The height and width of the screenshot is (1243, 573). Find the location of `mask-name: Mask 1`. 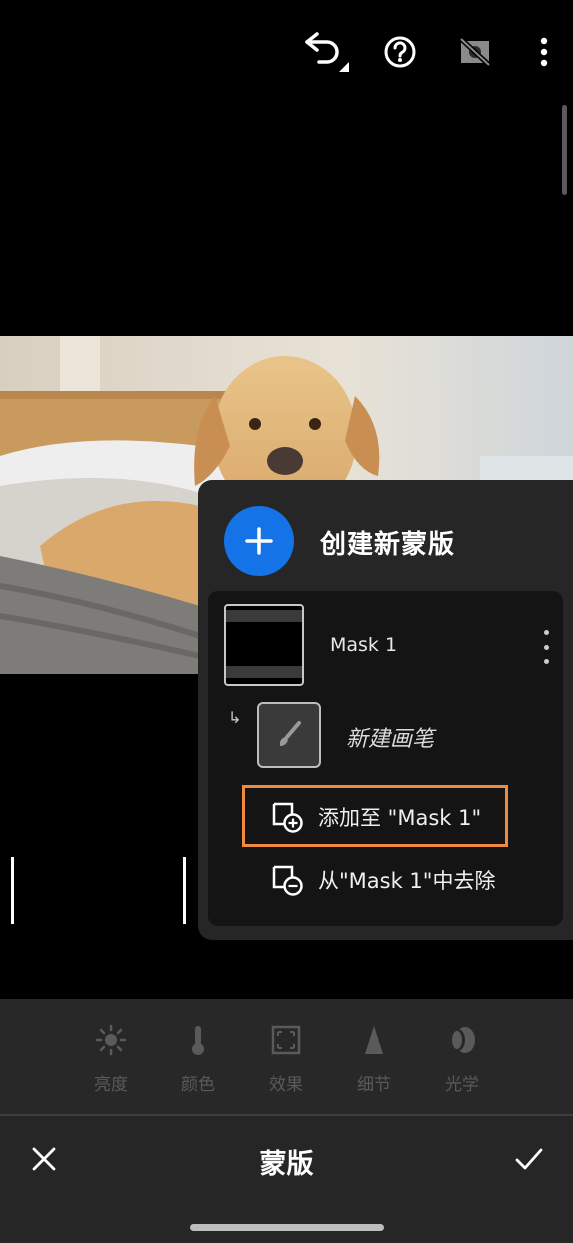

mask-name: Mask 1 is located at coordinates (363, 645).